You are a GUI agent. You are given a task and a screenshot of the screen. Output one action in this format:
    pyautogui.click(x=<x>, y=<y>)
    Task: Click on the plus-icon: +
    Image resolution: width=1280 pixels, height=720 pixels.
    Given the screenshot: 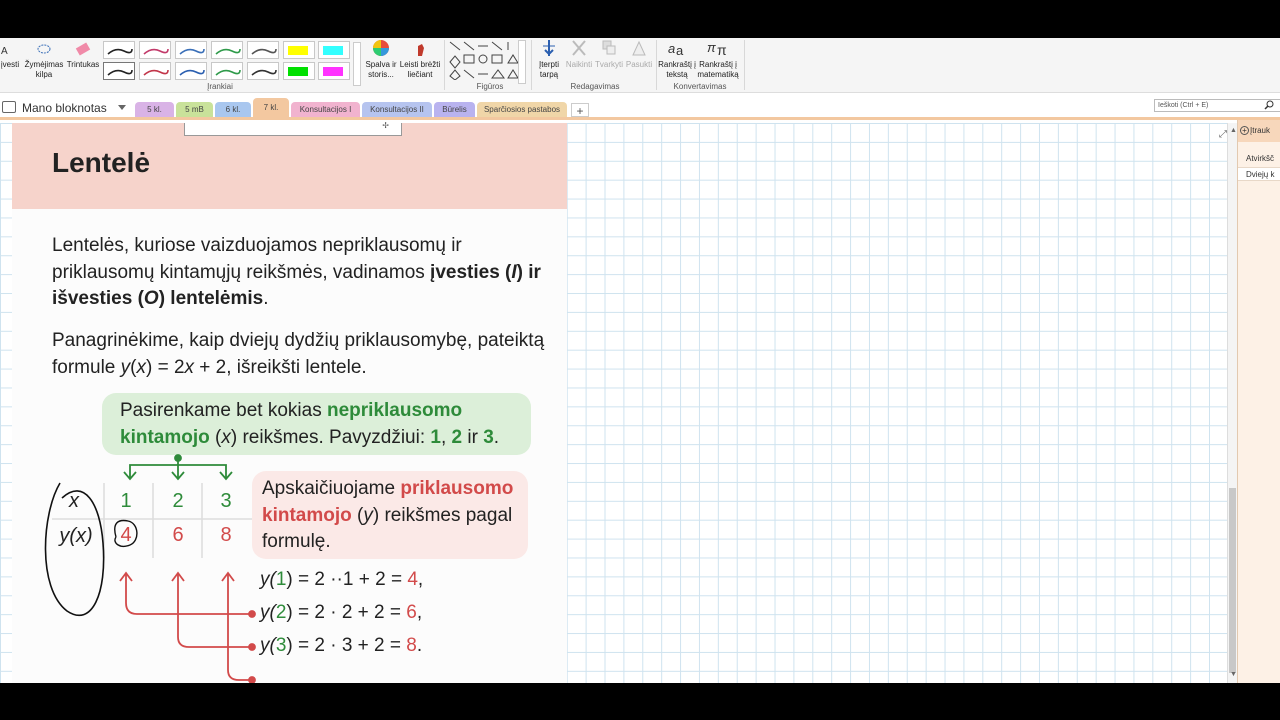 What is the action you would take?
    pyautogui.click(x=1244, y=130)
    